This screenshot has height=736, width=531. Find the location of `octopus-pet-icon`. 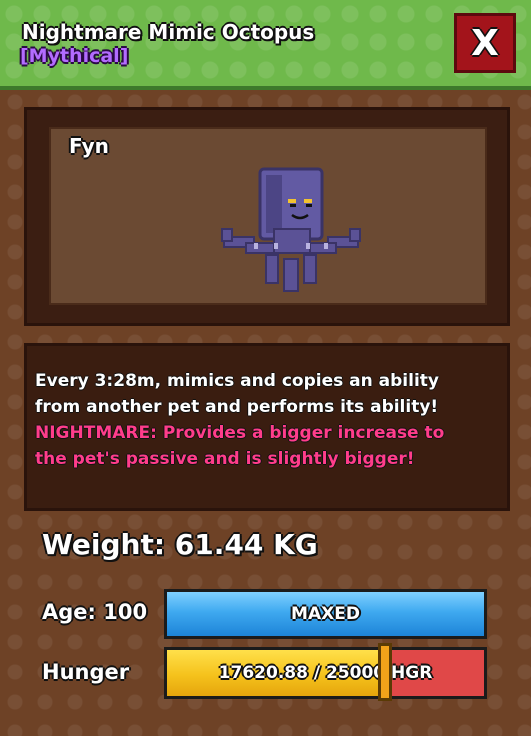

octopus-pet-icon is located at coordinates (291, 229).